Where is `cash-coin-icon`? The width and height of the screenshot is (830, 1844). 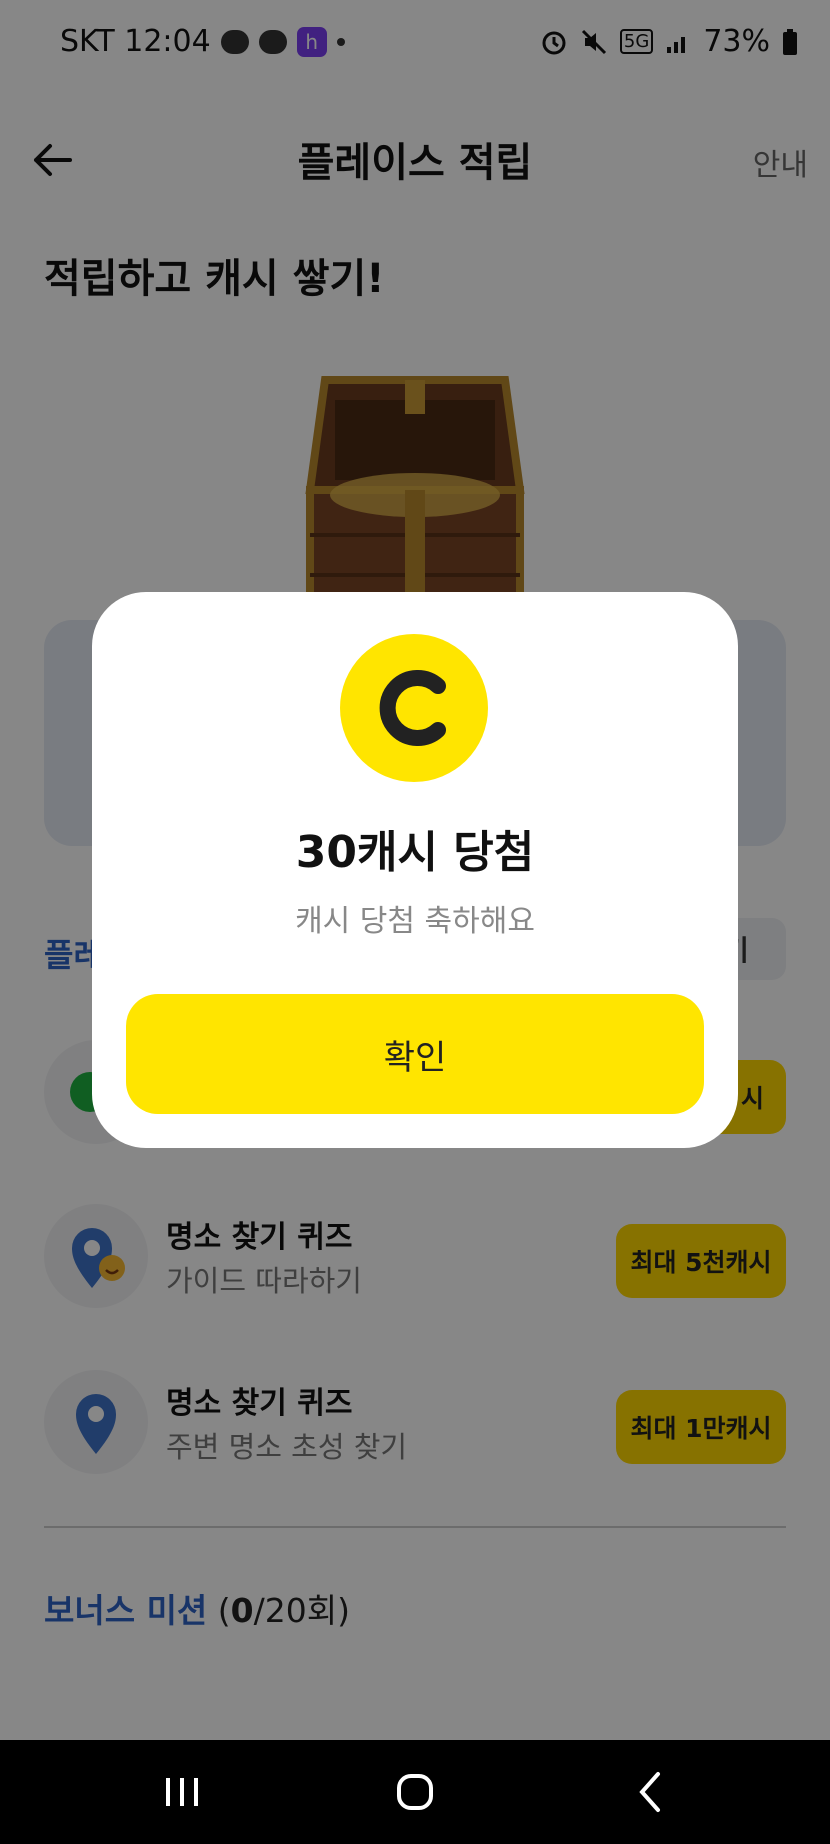
cash-coin-icon is located at coordinates (414, 708).